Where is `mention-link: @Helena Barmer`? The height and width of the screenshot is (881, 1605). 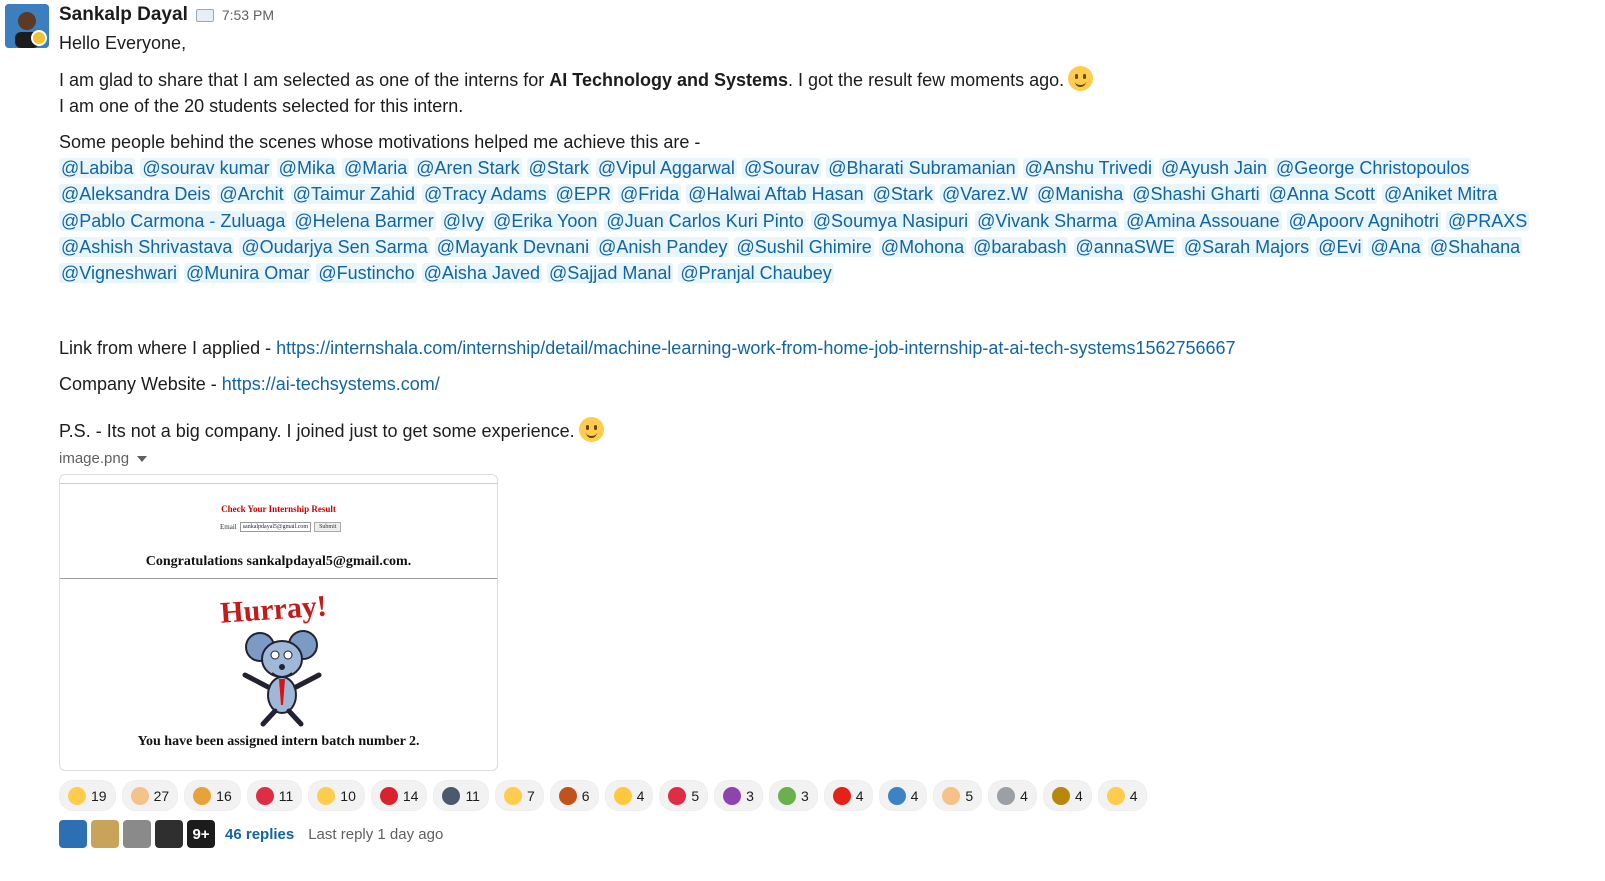 mention-link: @Helena Barmer is located at coordinates (364, 220).